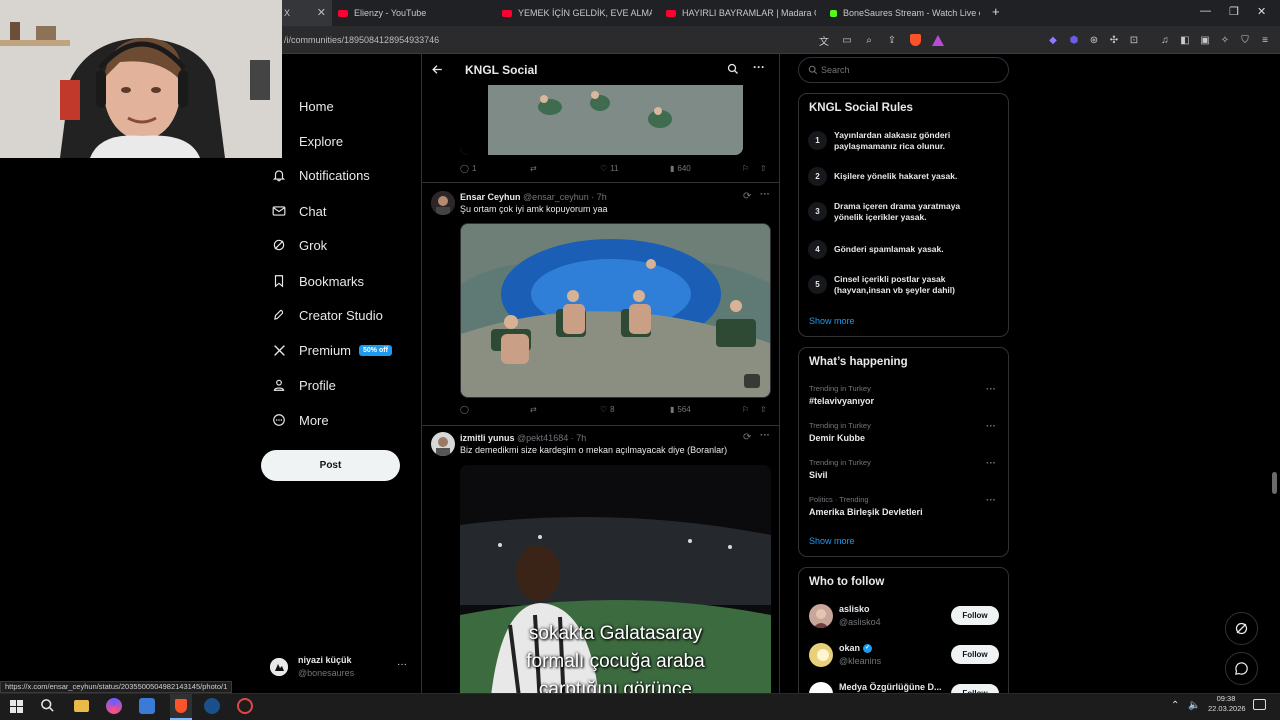  I want to click on url-field: /i/communities/1895084128954933746, so click(361, 40).